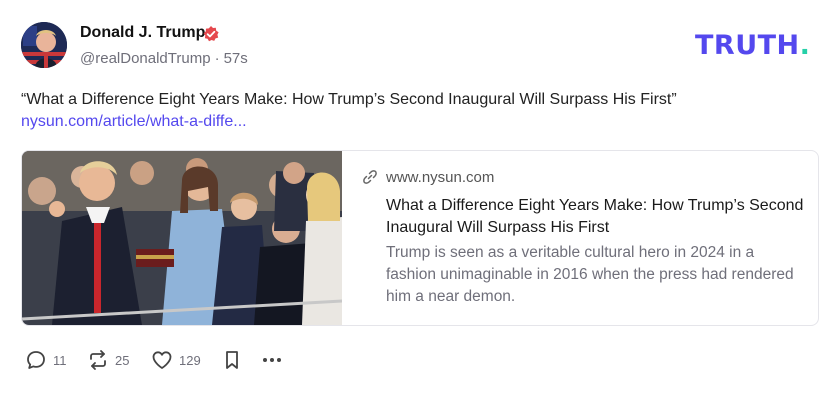 This screenshot has height=406, width=840. I want to click on avatar-image, so click(44, 45).